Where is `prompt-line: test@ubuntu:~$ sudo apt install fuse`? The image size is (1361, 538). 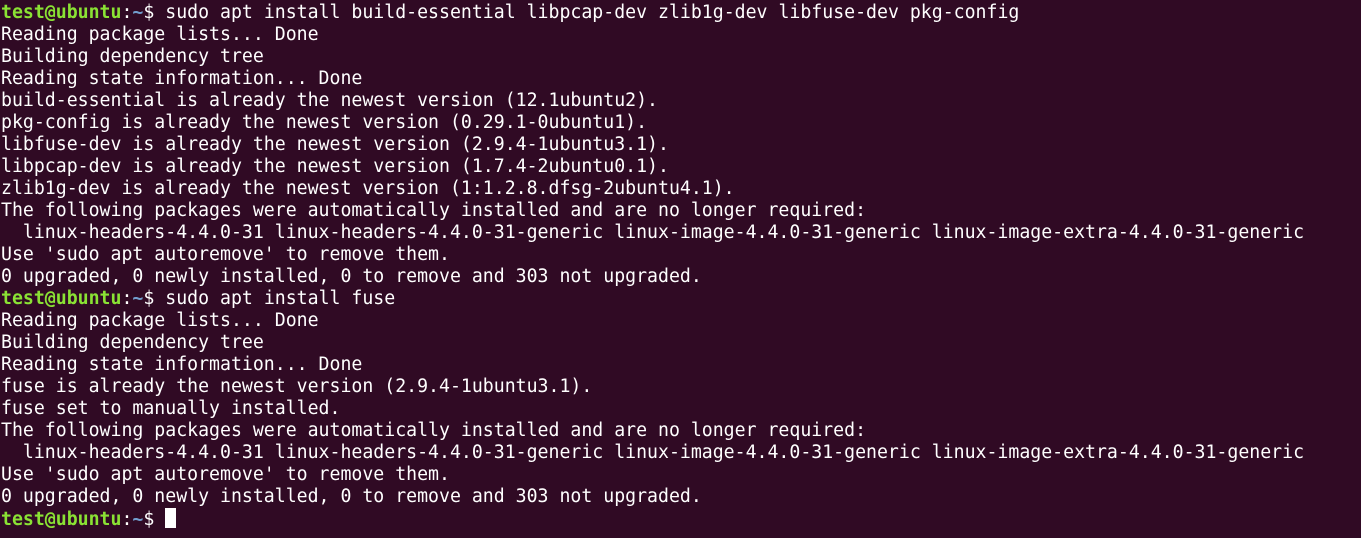
prompt-line: test@ubuntu:~$ sudo apt install fuse is located at coordinates (681, 299).